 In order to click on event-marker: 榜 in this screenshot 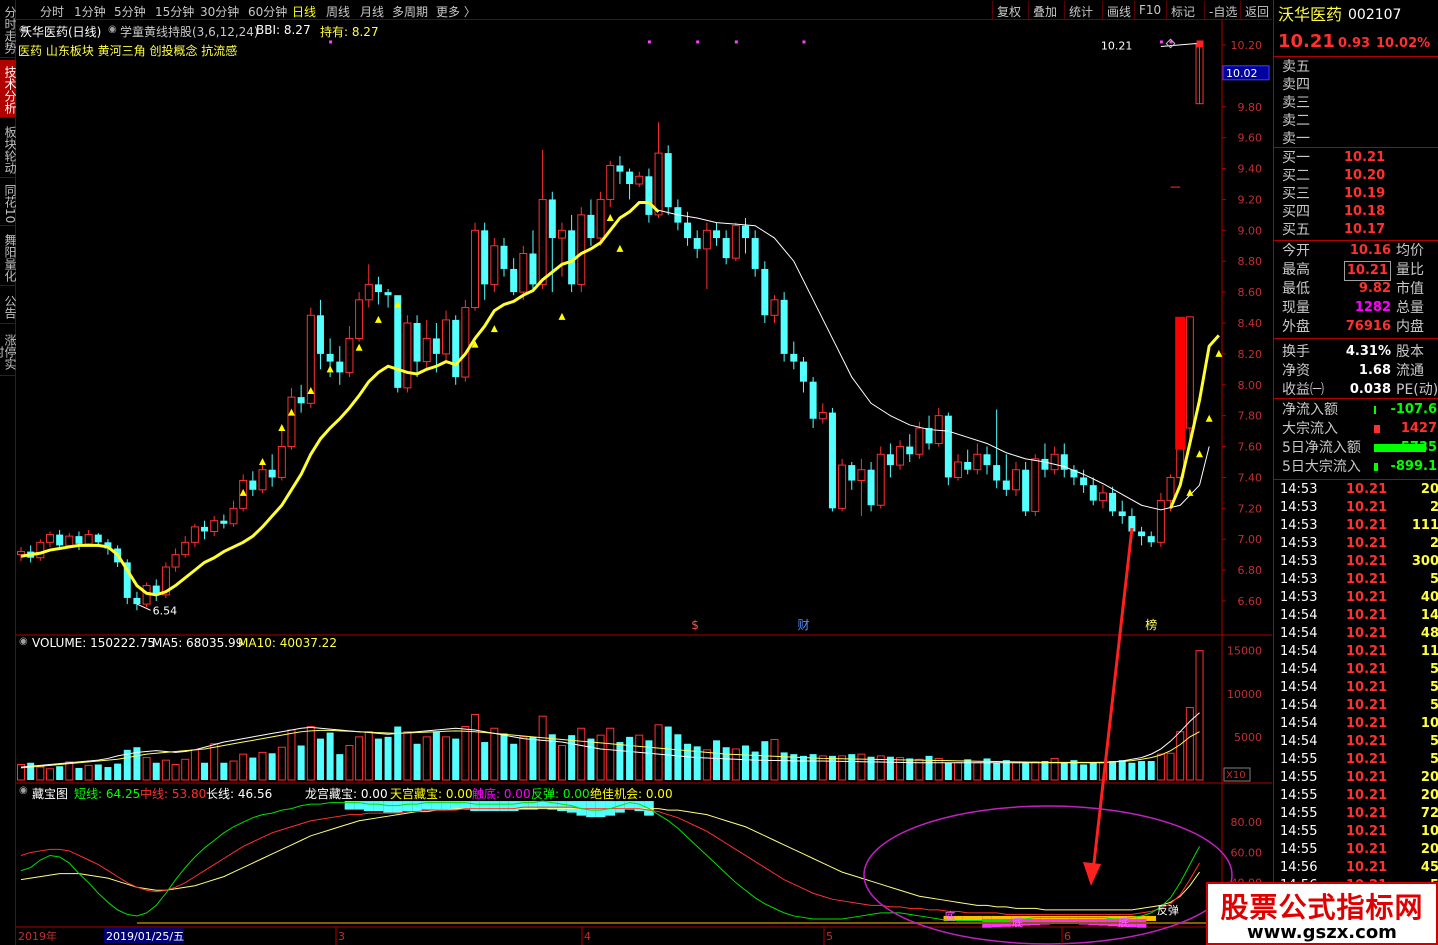, I will do `click(1151, 624)`.